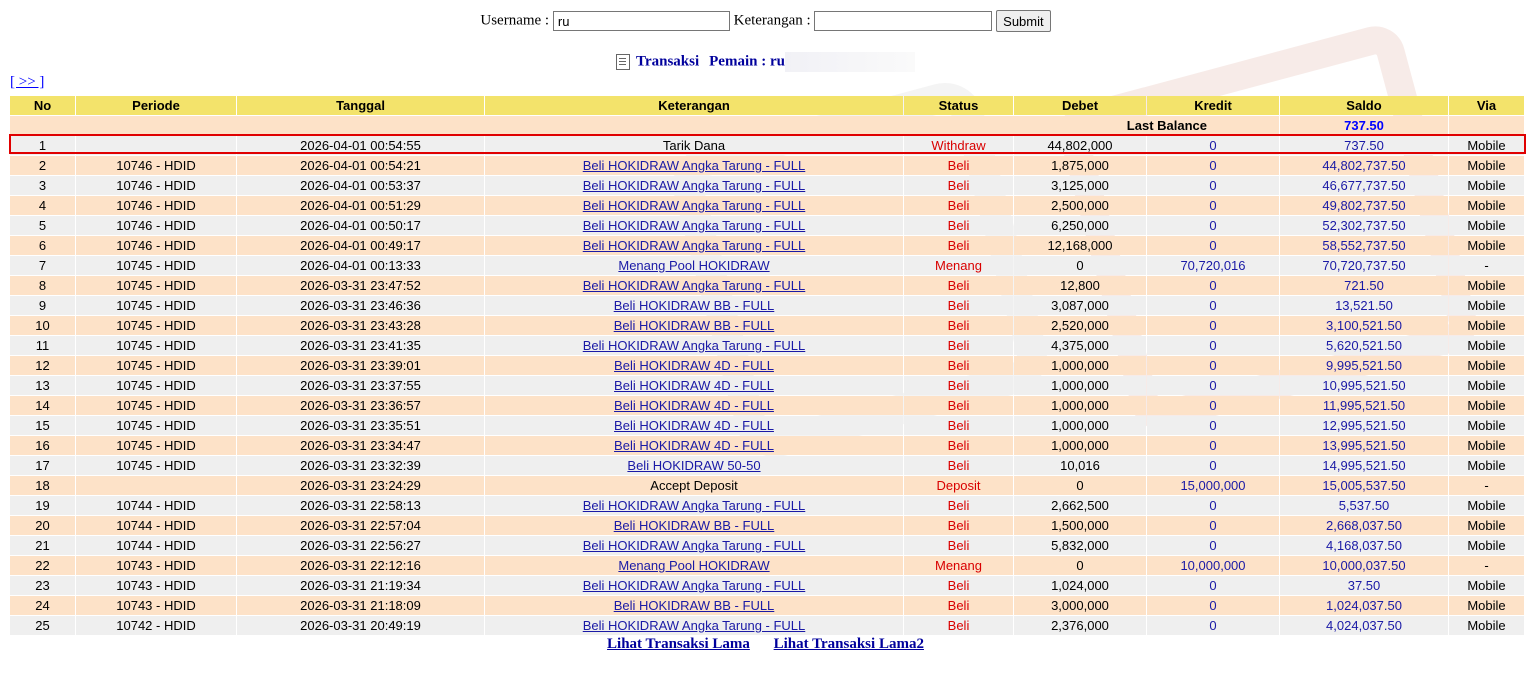  What do you see at coordinates (360, 245) in the screenshot?
I see `cell-tanggal: 2026-04-01 00:49:17` at bounding box center [360, 245].